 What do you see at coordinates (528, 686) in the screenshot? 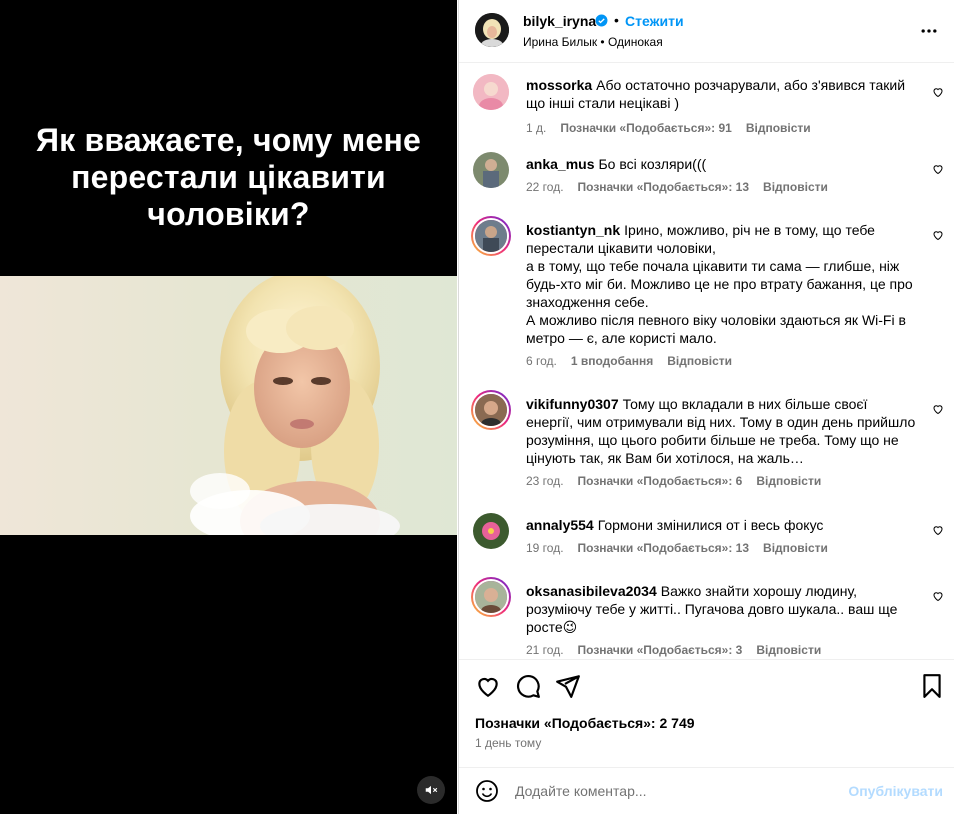
I see `comment-icon` at bounding box center [528, 686].